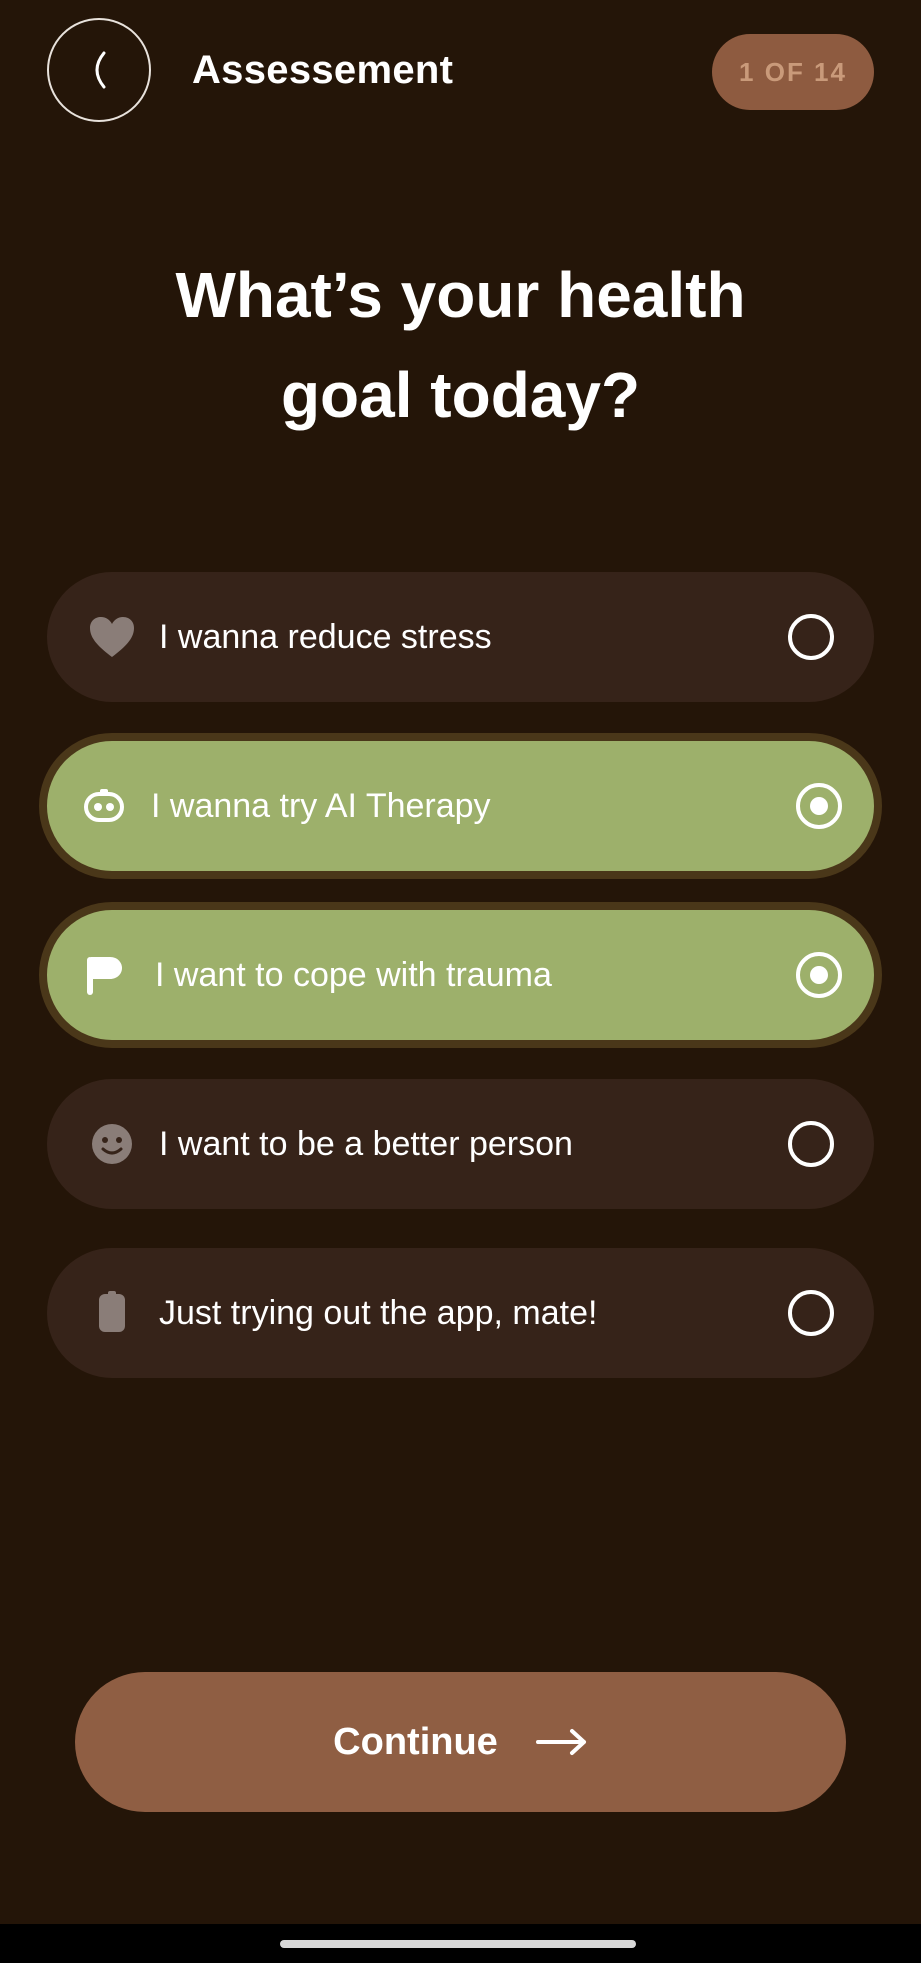  I want to click on chevron-left-icon, so click(100, 70).